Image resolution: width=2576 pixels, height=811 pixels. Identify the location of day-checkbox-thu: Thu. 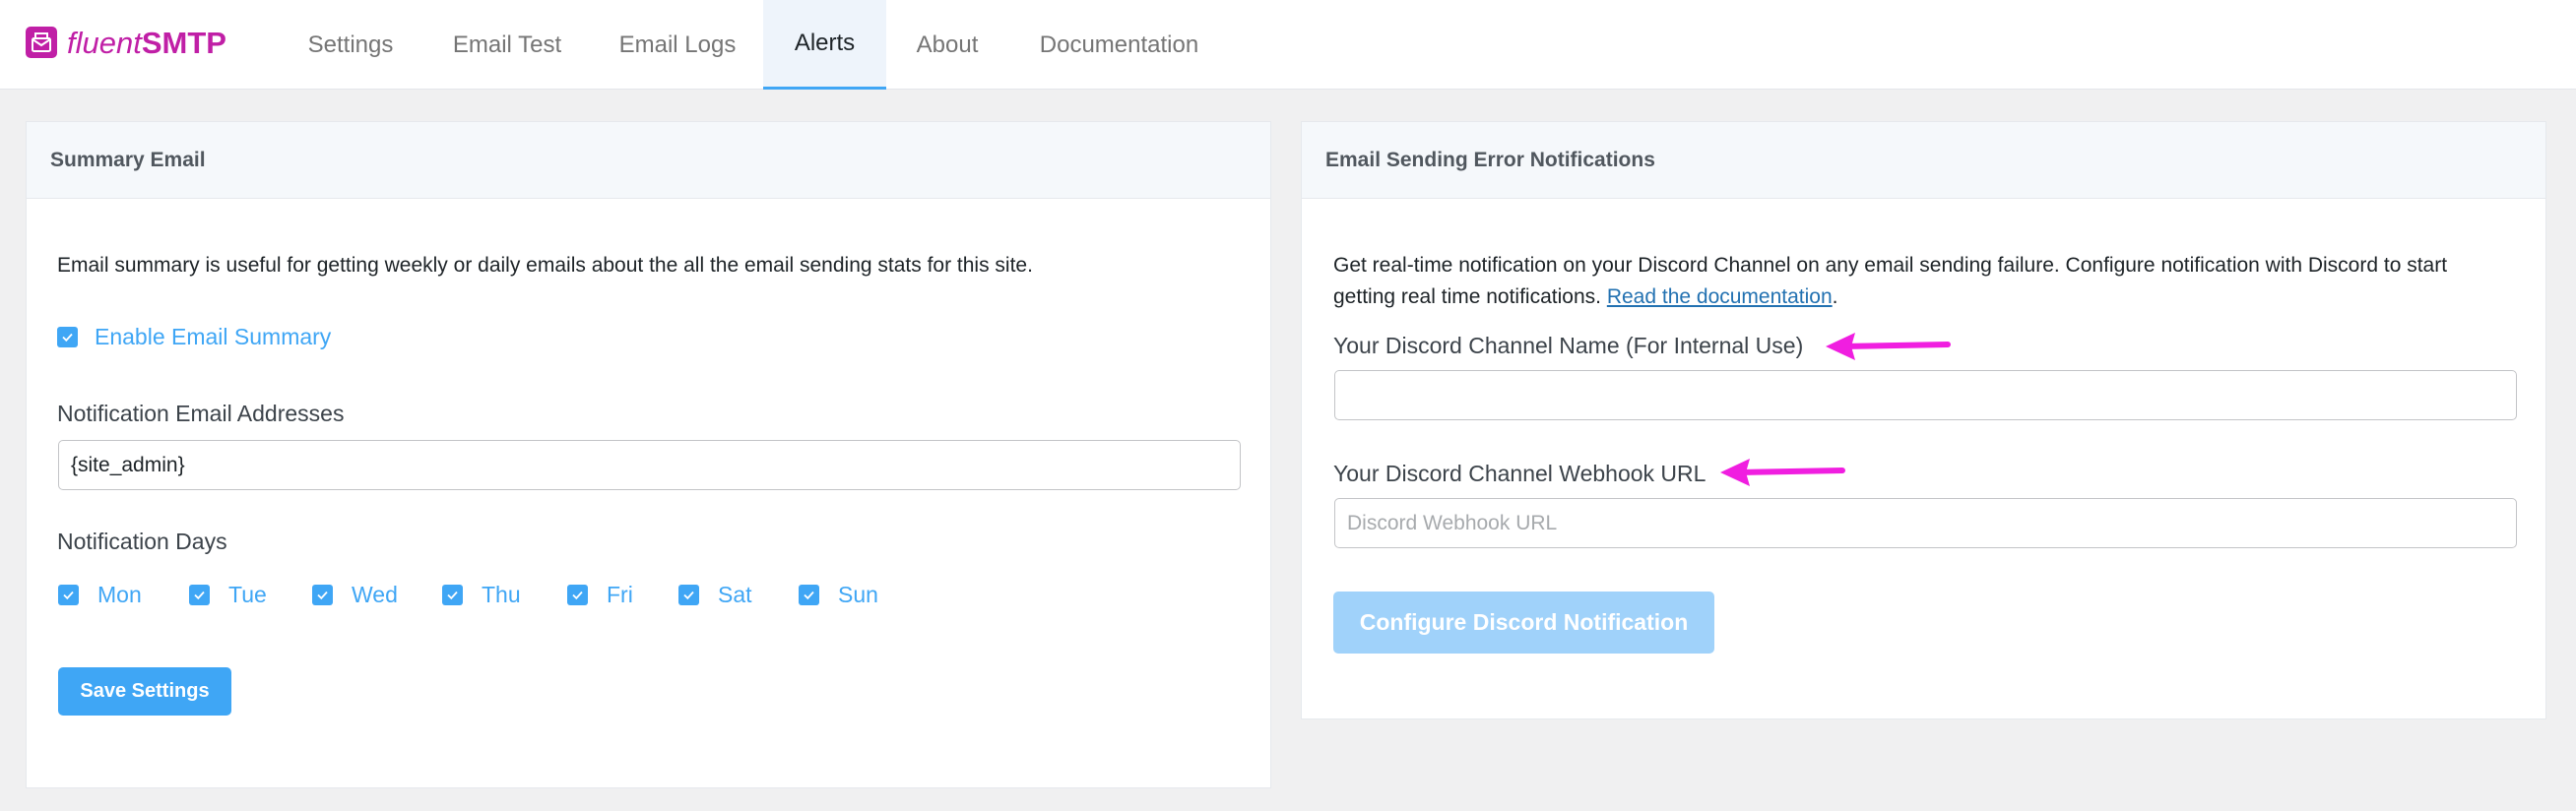
(481, 595).